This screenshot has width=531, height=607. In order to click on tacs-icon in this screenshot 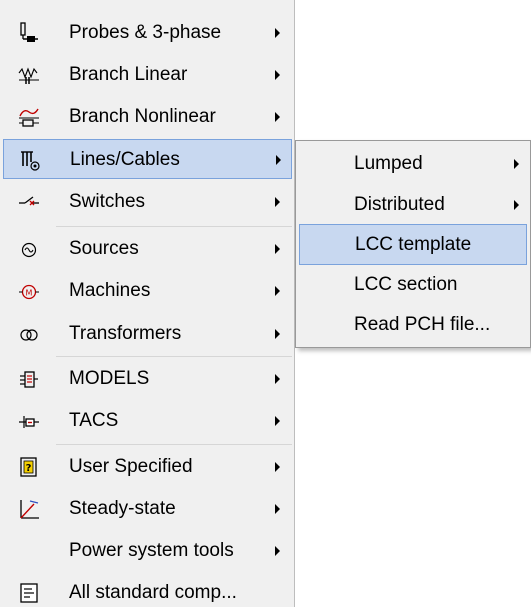, I will do `click(29, 421)`.